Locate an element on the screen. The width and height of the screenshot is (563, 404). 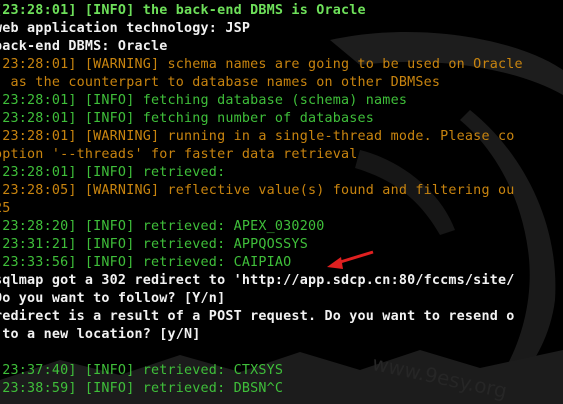
terminal-line: 25 is located at coordinates (5, 208).